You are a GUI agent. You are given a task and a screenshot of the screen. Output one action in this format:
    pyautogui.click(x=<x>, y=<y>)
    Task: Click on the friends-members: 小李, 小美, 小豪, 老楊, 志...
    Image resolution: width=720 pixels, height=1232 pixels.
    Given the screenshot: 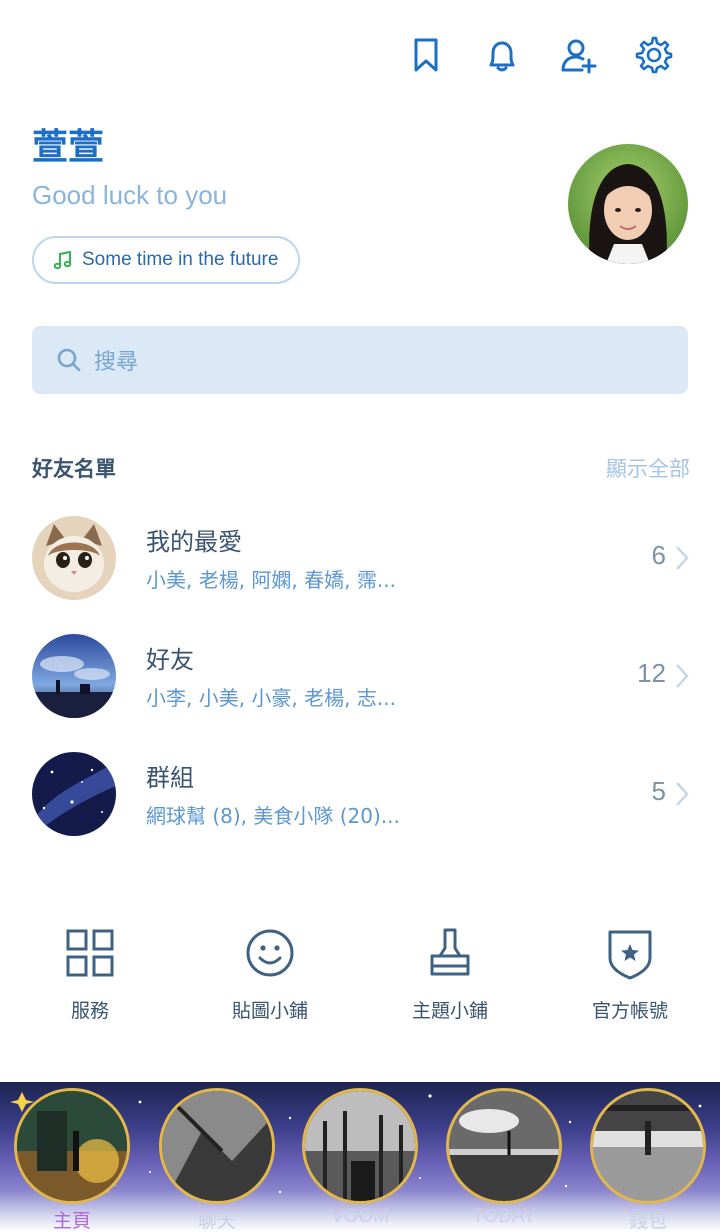 What is the action you would take?
    pyautogui.click(x=271, y=698)
    